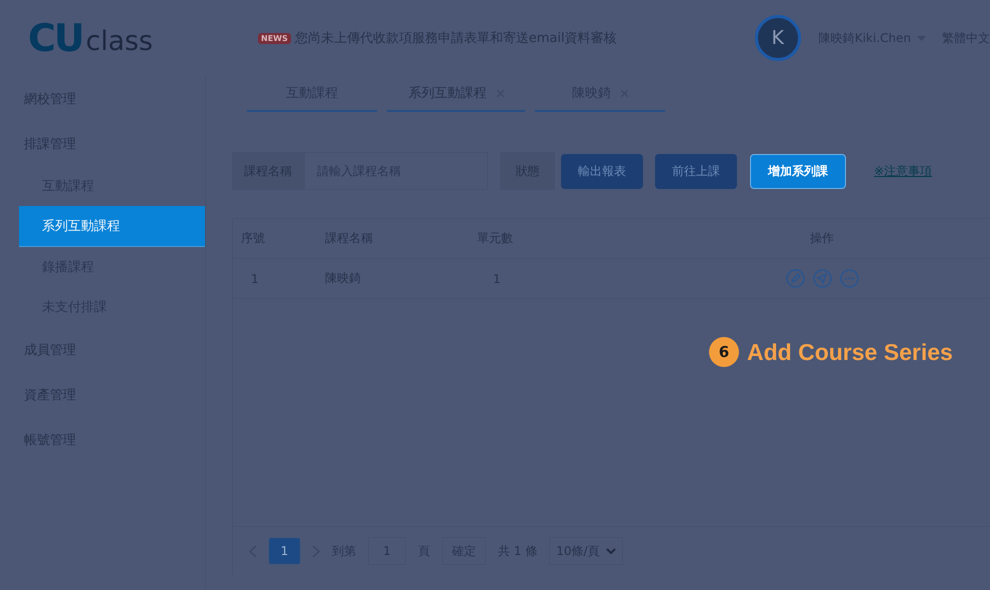 The height and width of the screenshot is (590, 990). Describe the element at coordinates (903, 171) in the screenshot. I see `notes-link: ※注意事項` at that location.